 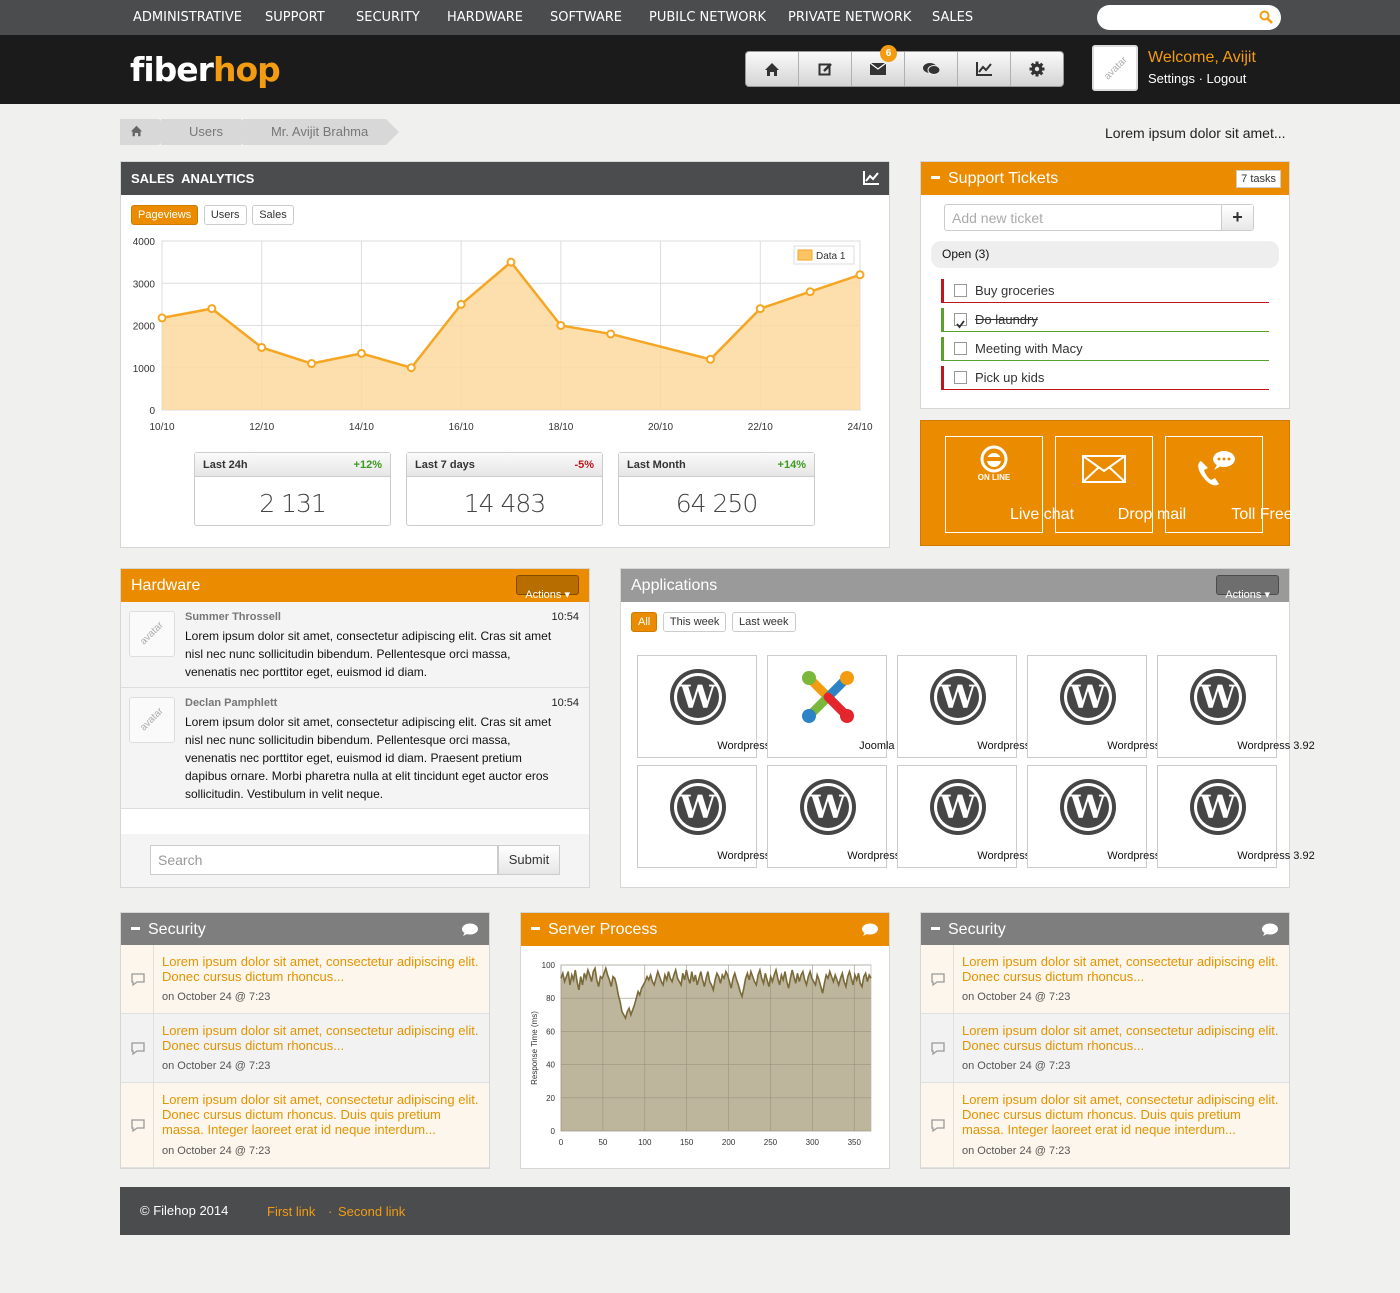 I want to click on top-search-input, so click(x=1189, y=17).